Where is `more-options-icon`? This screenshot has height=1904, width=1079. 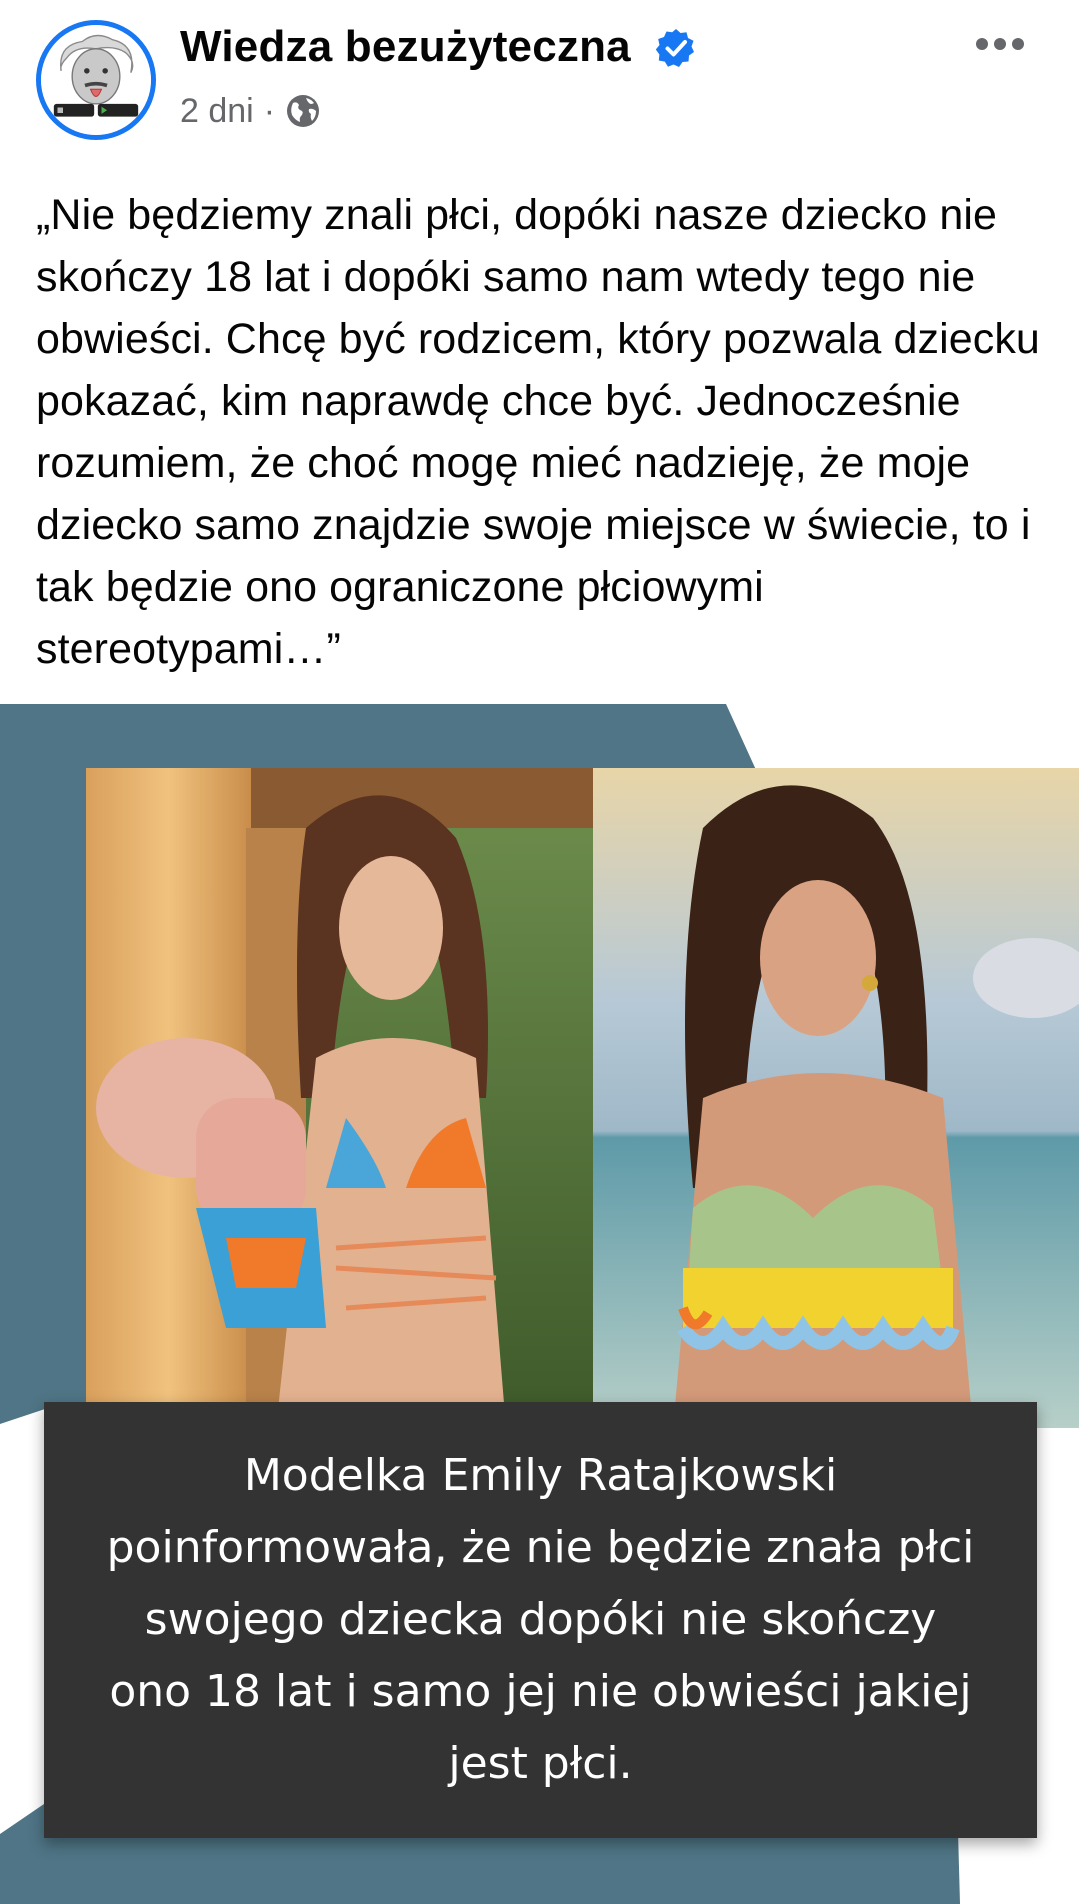 more-options-icon is located at coordinates (1000, 44).